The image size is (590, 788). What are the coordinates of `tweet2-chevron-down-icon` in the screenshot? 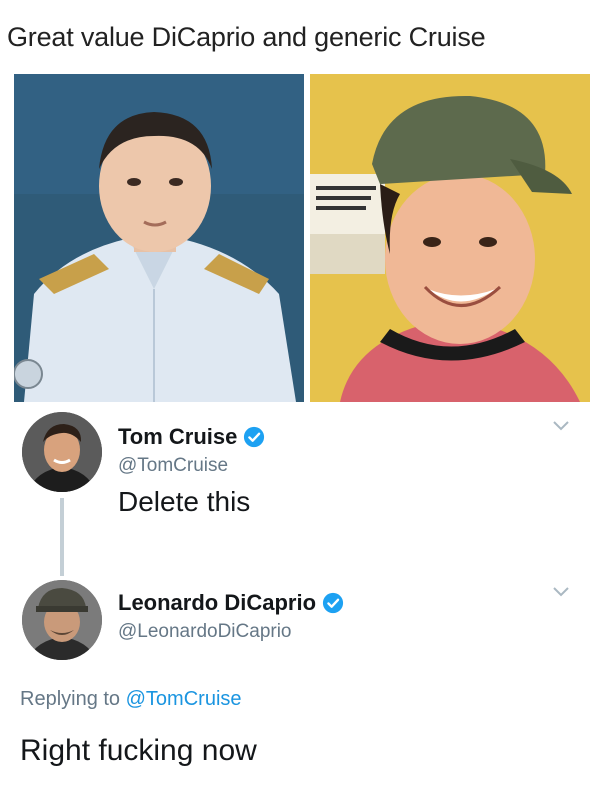 It's located at (561, 592).